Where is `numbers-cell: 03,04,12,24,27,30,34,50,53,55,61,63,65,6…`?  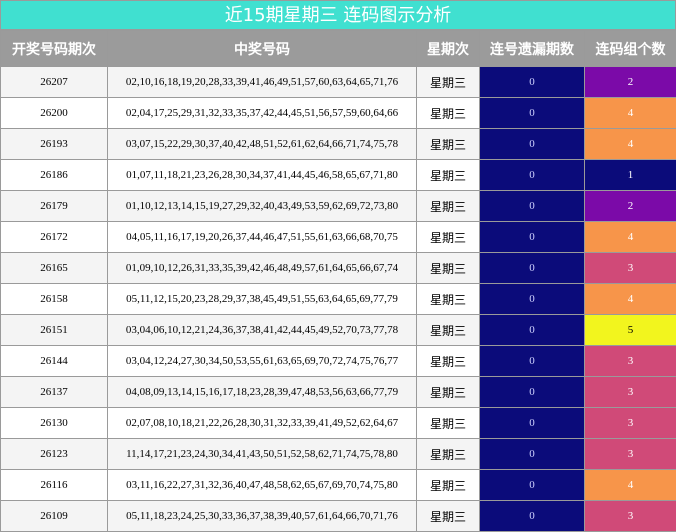
numbers-cell: 03,04,12,24,27,30,34,50,53,55,61,63,65,6… is located at coordinates (262, 361).